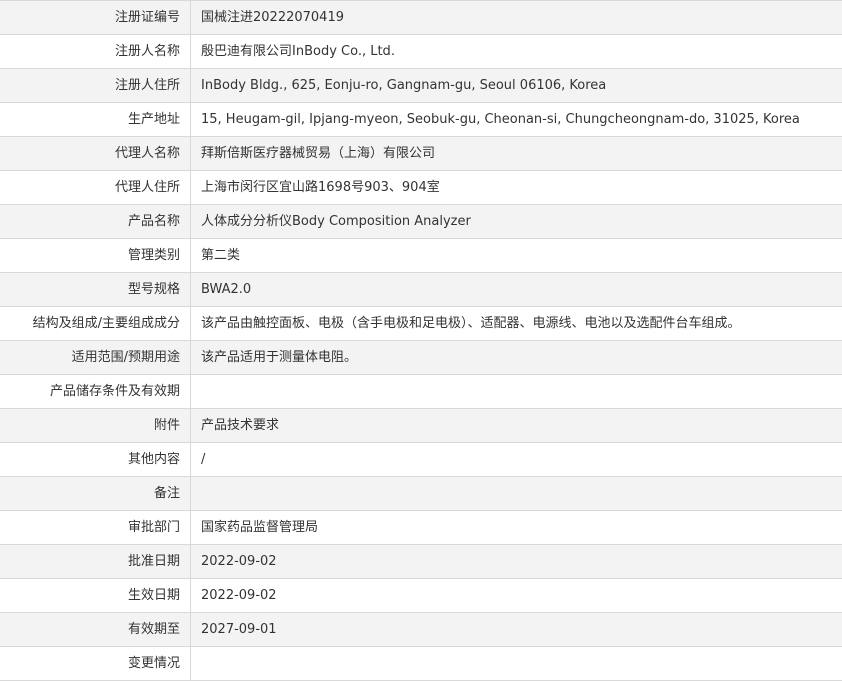 The image size is (842, 682). I want to click on label-registrant-address: 注册人住所, so click(147, 85).